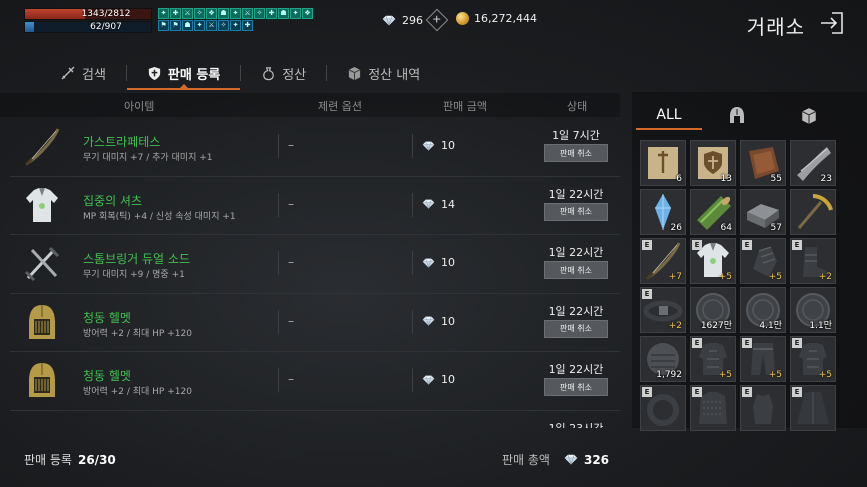 The image size is (867, 487). Describe the element at coordinates (809, 116) in the screenshot. I see `inventory-tab-materials` at that location.